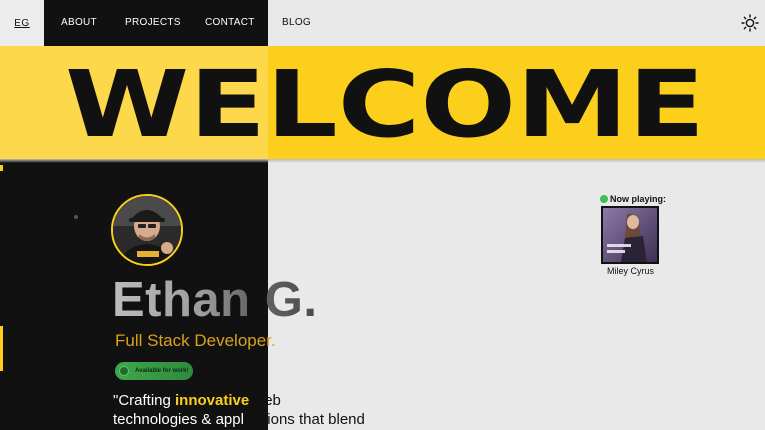 The height and width of the screenshot is (430, 765). I want to click on banner-shadow, so click(382, 161).